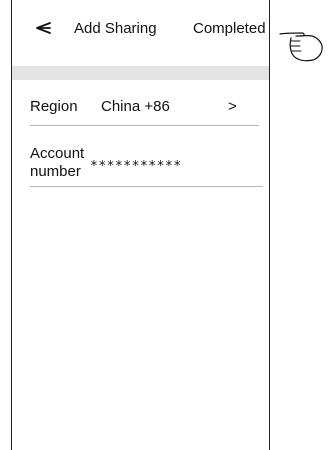  Describe the element at coordinates (115, 28) in the screenshot. I see `page-title: Add Sharing` at that location.